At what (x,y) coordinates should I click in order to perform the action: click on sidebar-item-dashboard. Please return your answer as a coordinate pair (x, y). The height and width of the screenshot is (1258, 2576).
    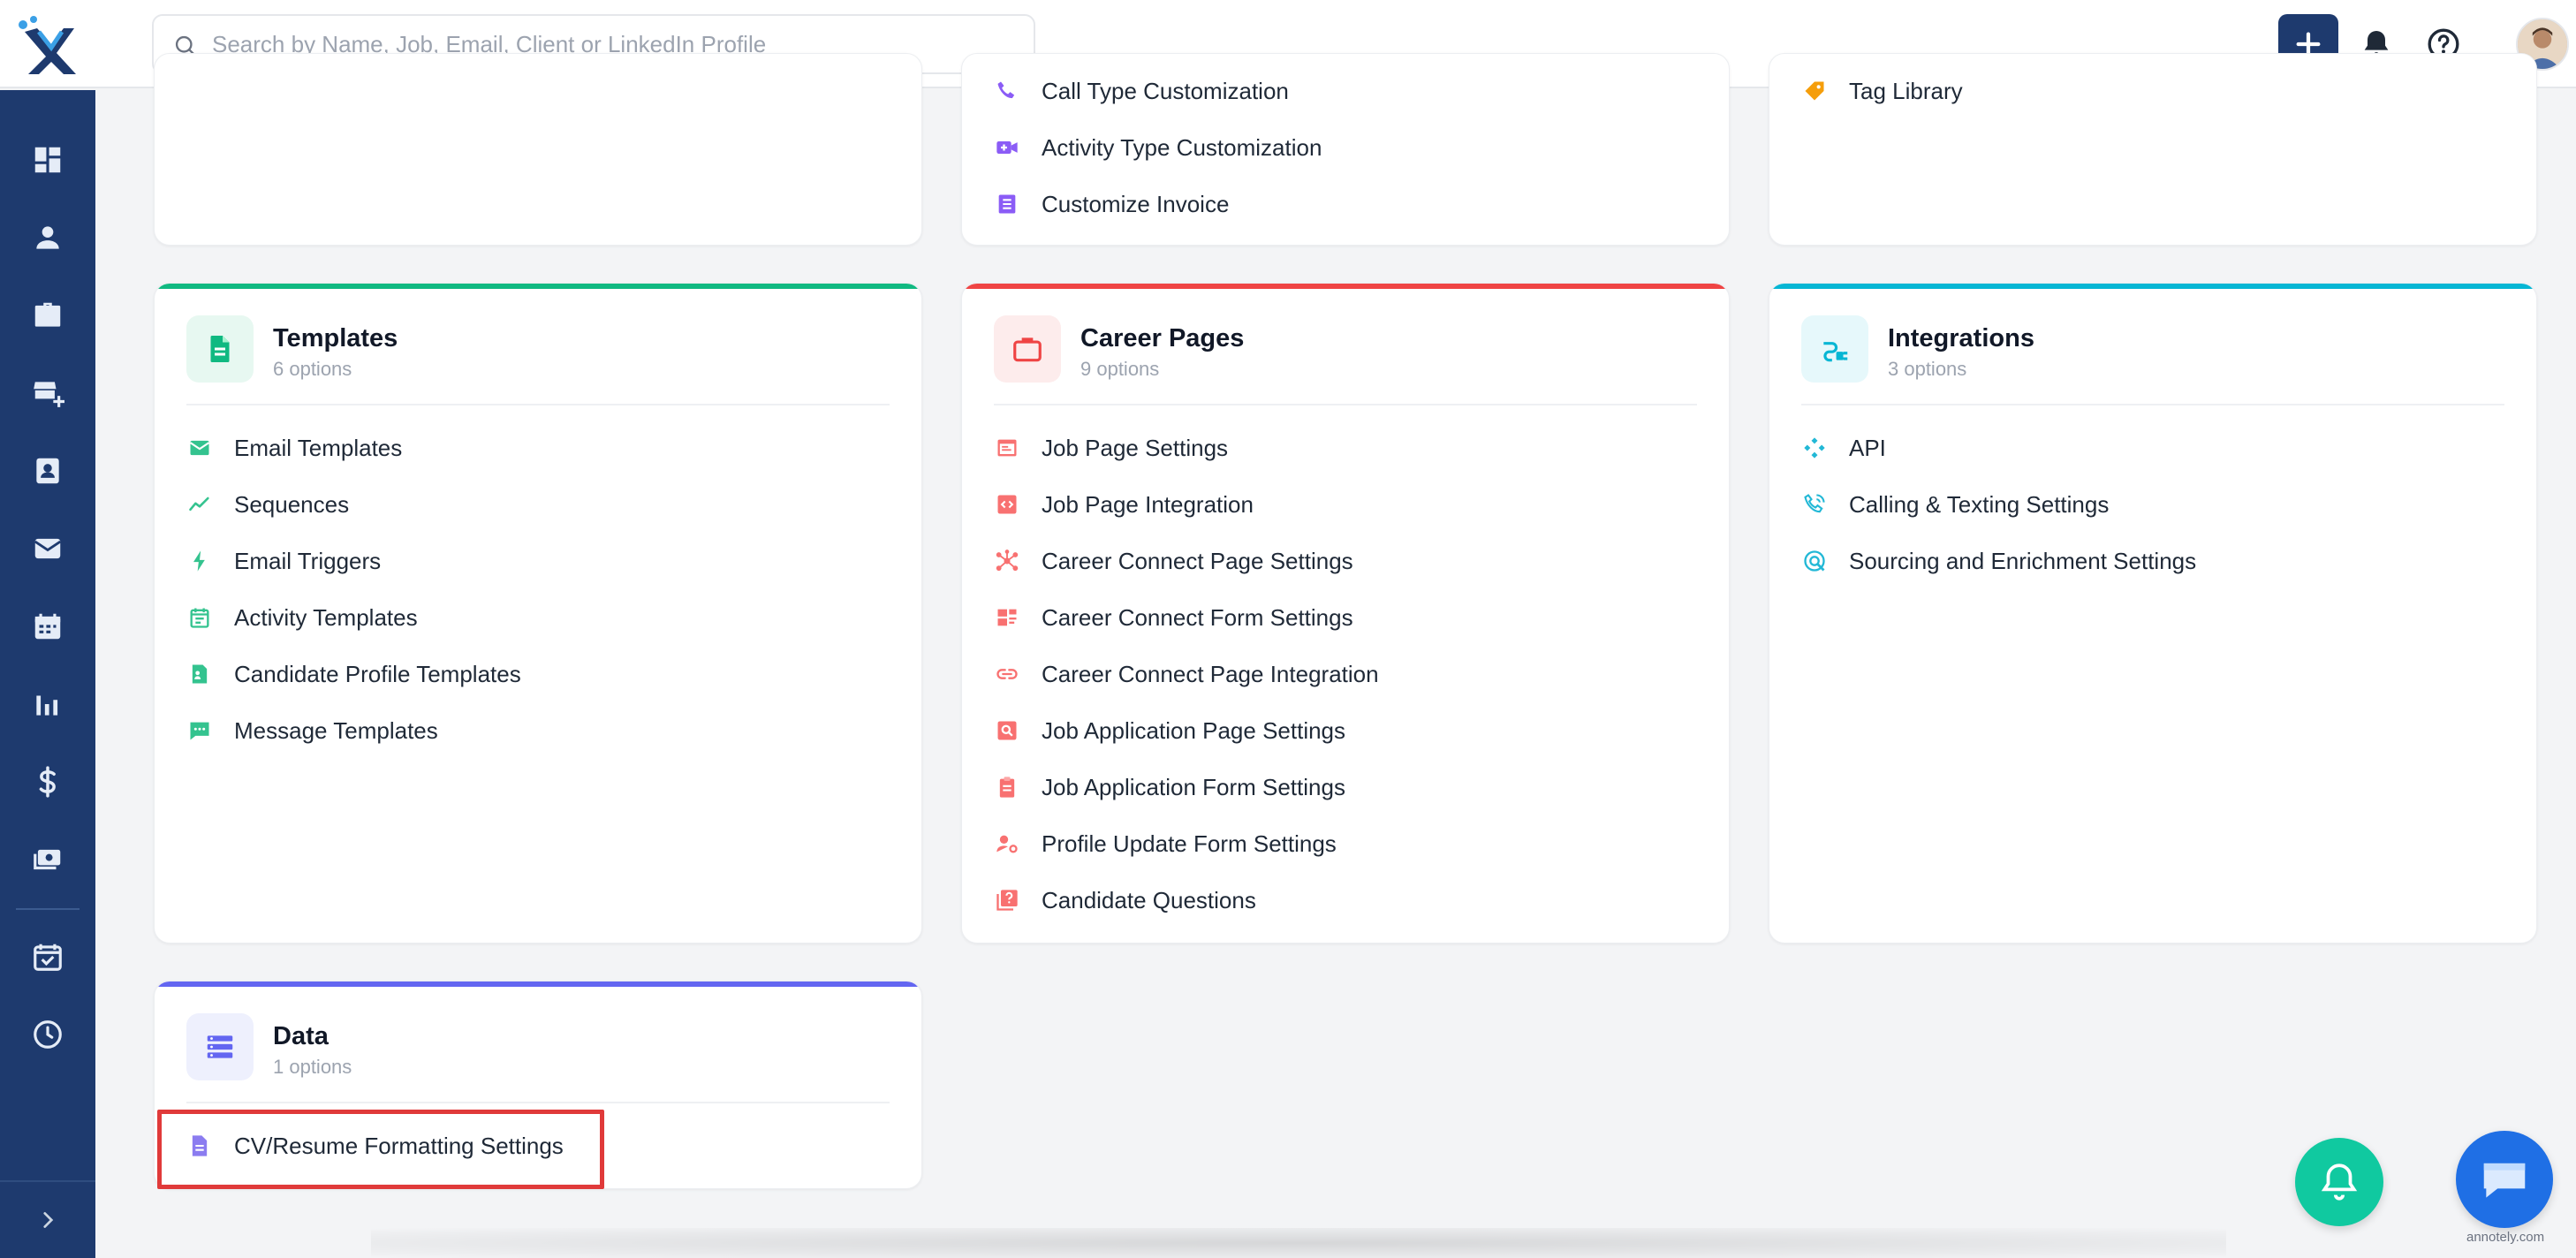
    Looking at the image, I should click on (48, 160).